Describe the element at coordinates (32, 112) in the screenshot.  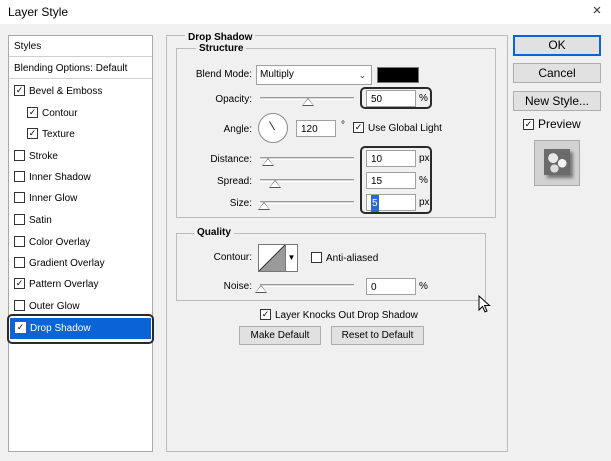
I see `contour-checkbox` at that location.